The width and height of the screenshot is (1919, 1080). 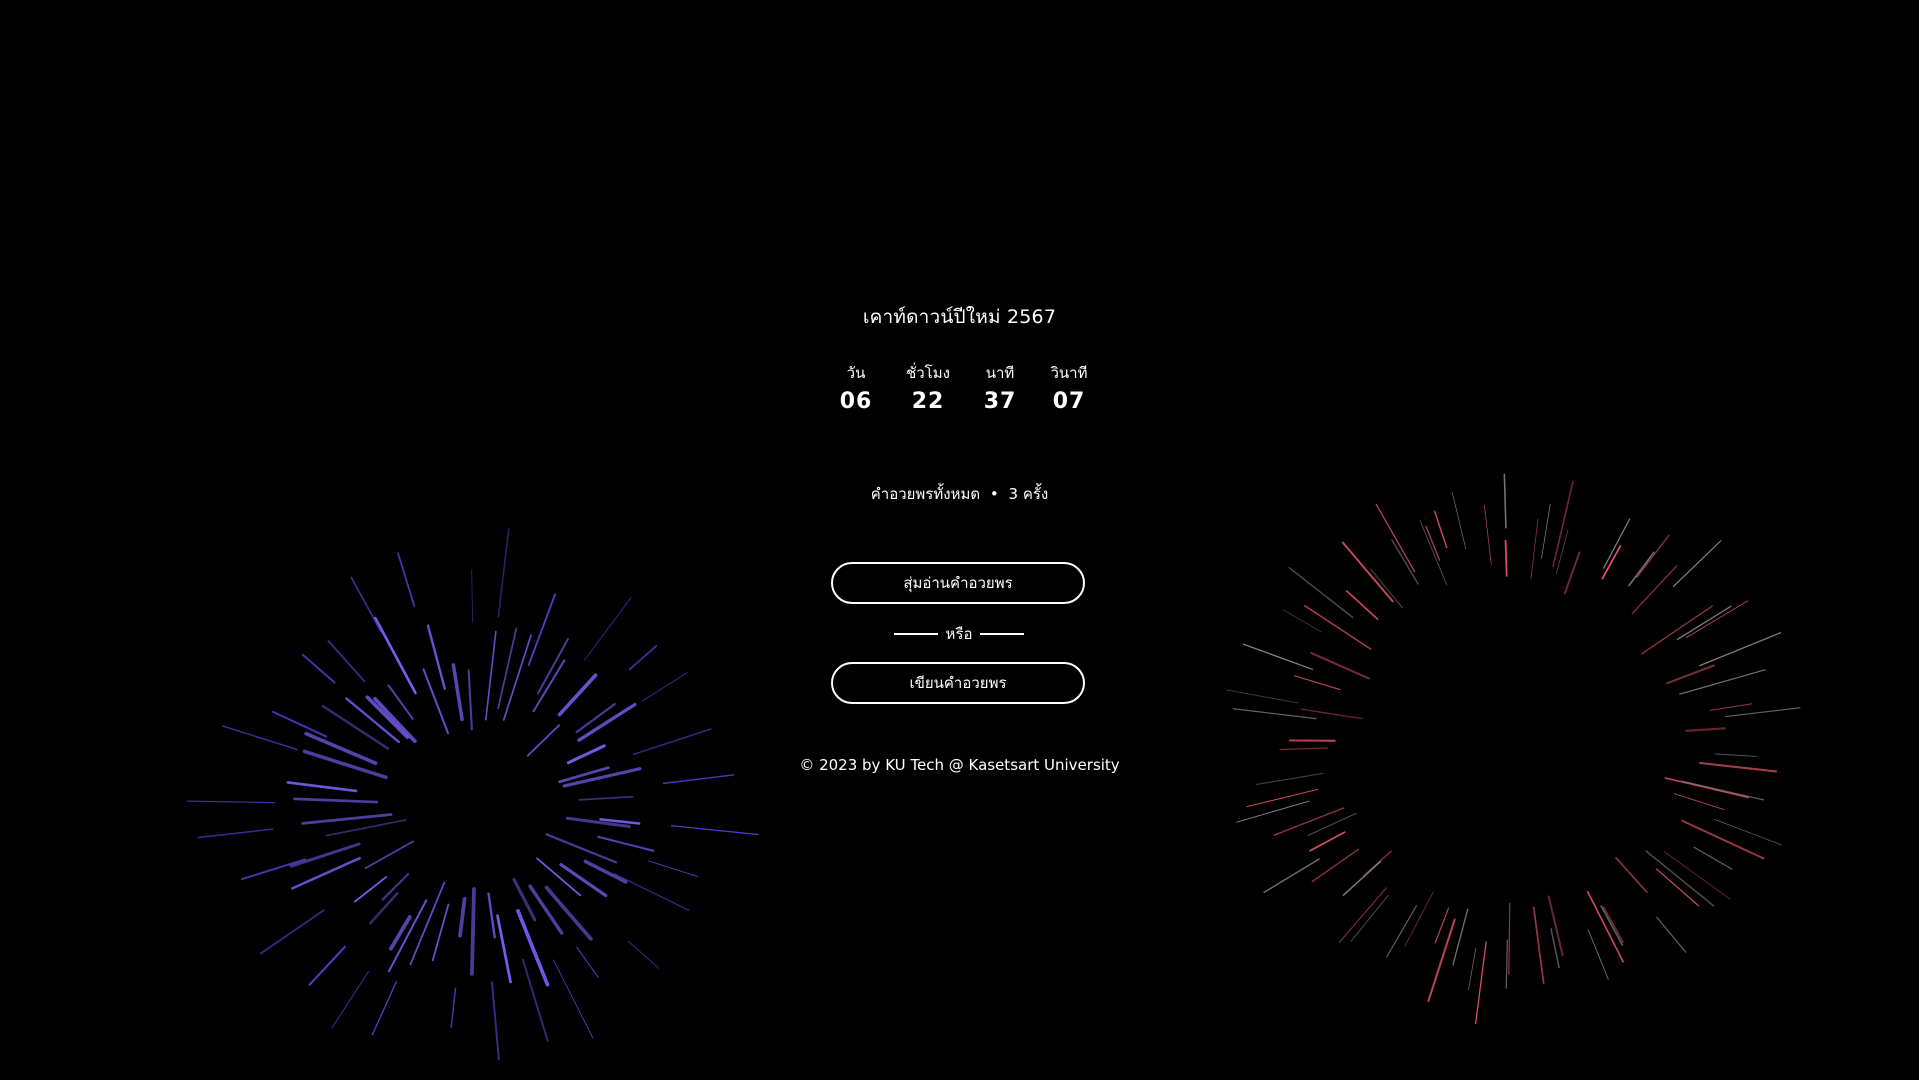 What do you see at coordinates (856, 401) in the screenshot?
I see `countdown-days-value: 06` at bounding box center [856, 401].